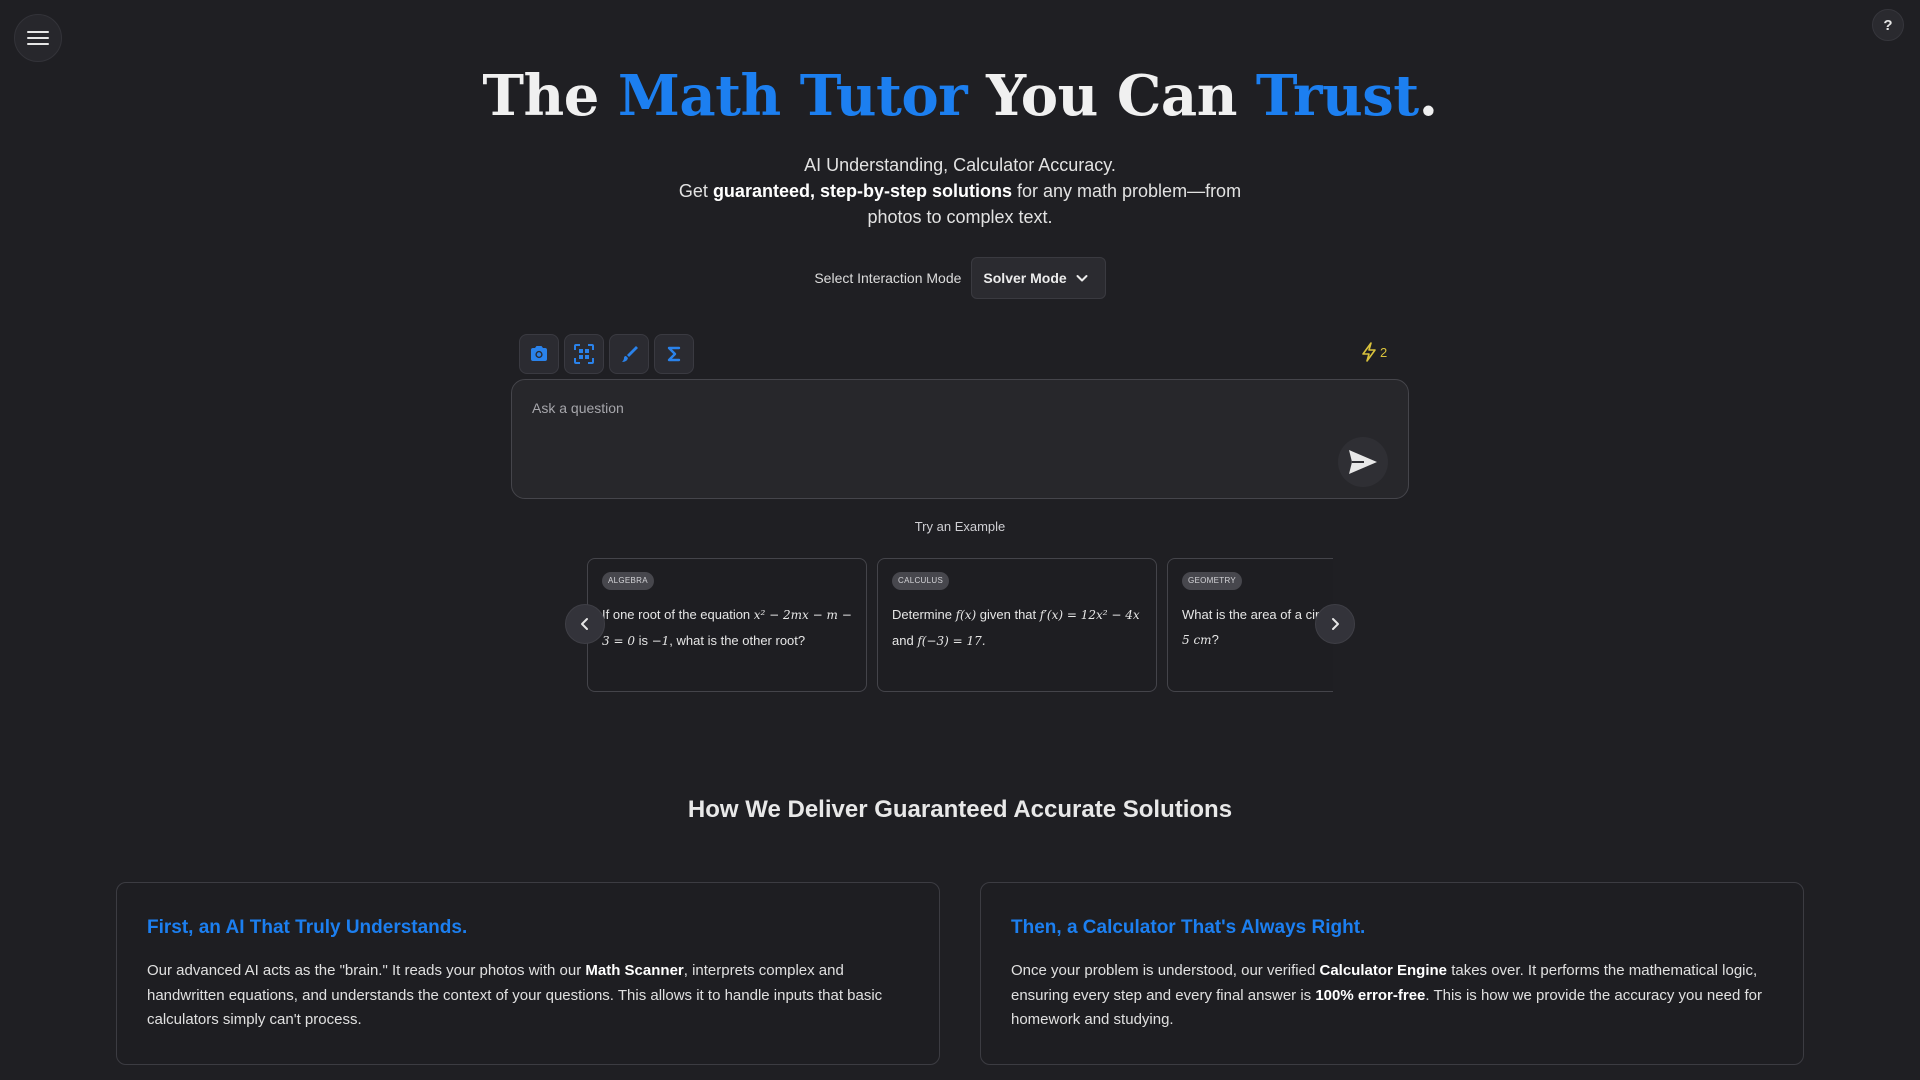 The height and width of the screenshot is (1080, 1920). Describe the element at coordinates (1383, 970) in the screenshot. I see `feature-text-bold: Calculator Engine` at that location.